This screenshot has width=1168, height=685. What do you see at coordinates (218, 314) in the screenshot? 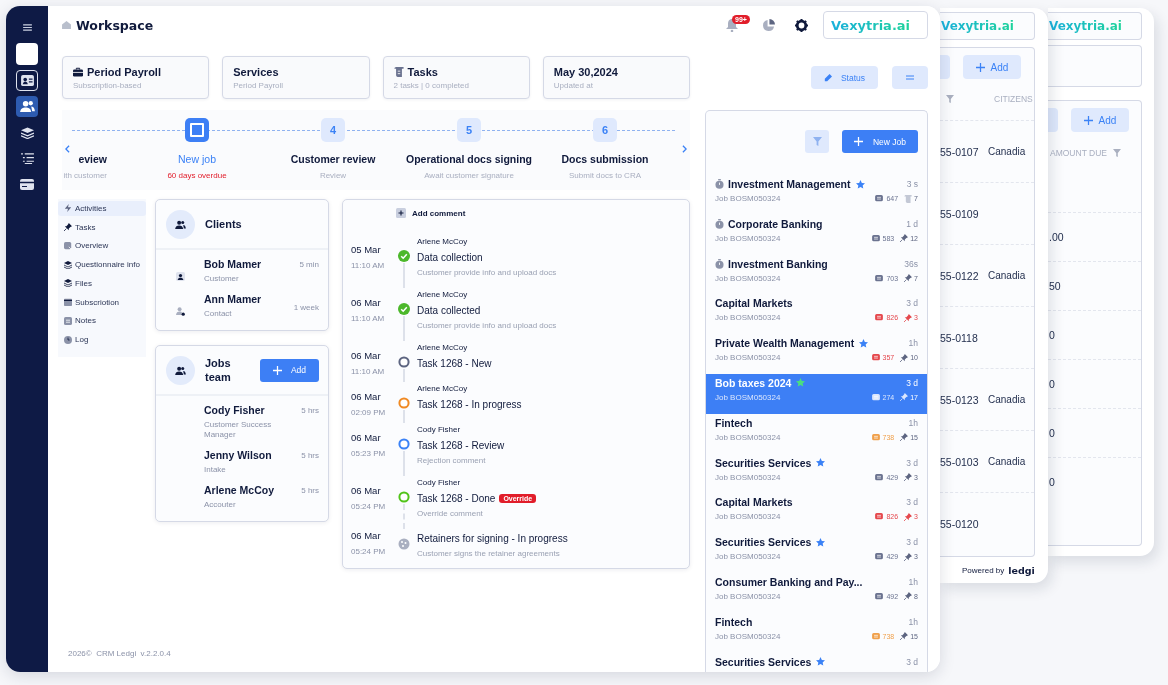
I see `person-role: Contact` at bounding box center [218, 314].